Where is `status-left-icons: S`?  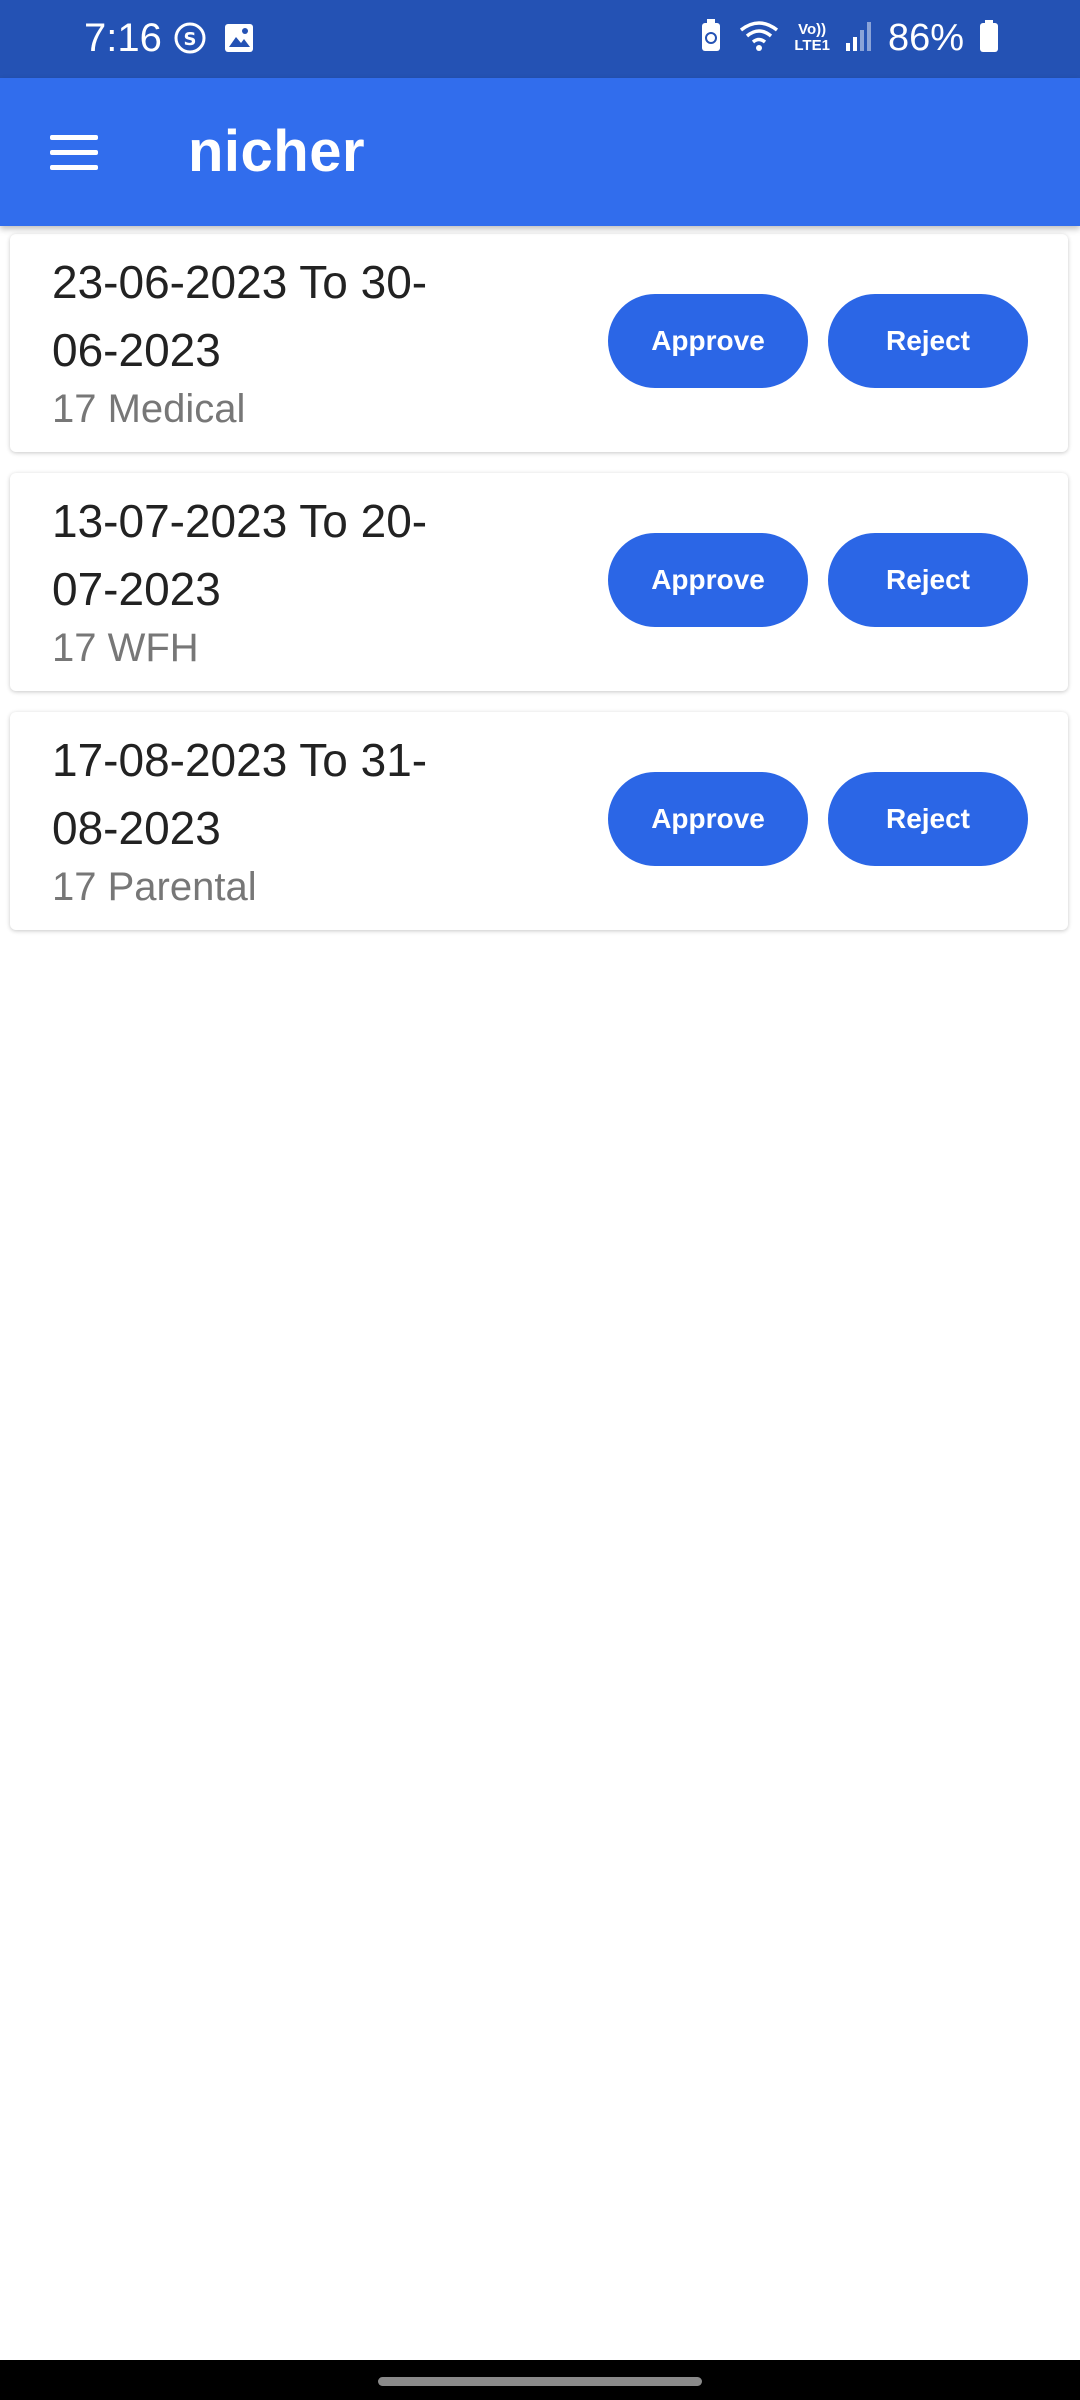 status-left-icons: S is located at coordinates (214, 40).